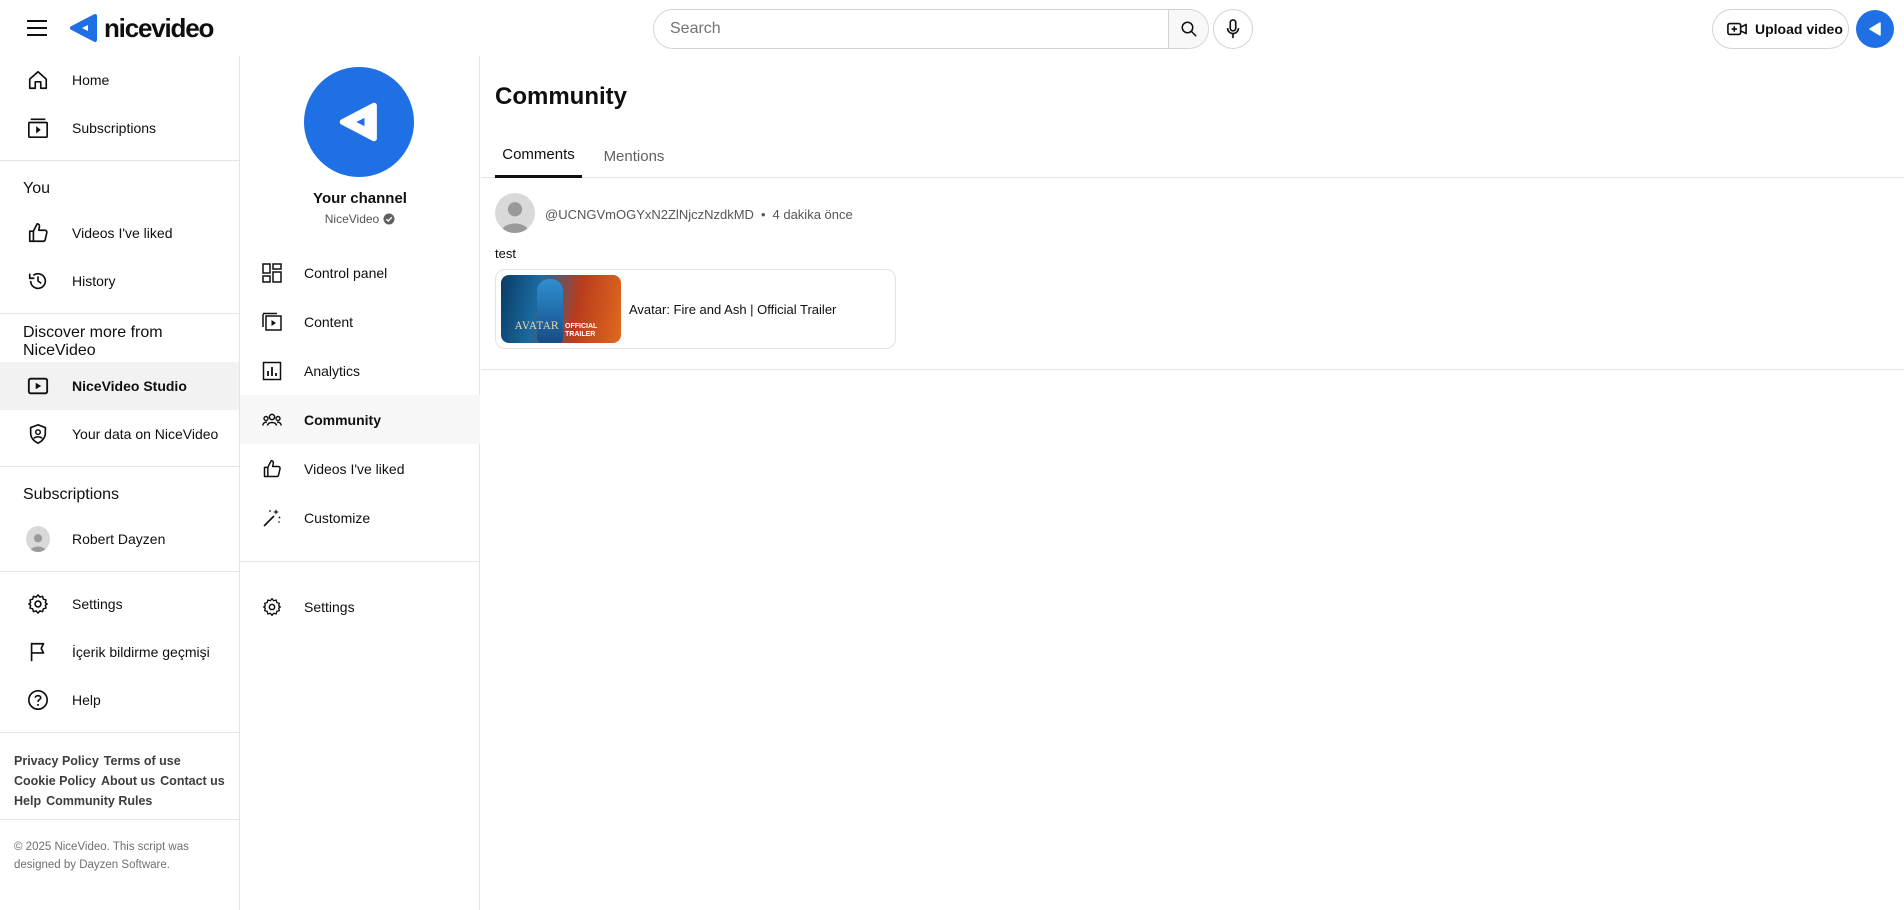 The width and height of the screenshot is (1904, 910). Describe the element at coordinates (119, 386) in the screenshot. I see `sidebar-item-studio: NiceVideo Studio` at that location.